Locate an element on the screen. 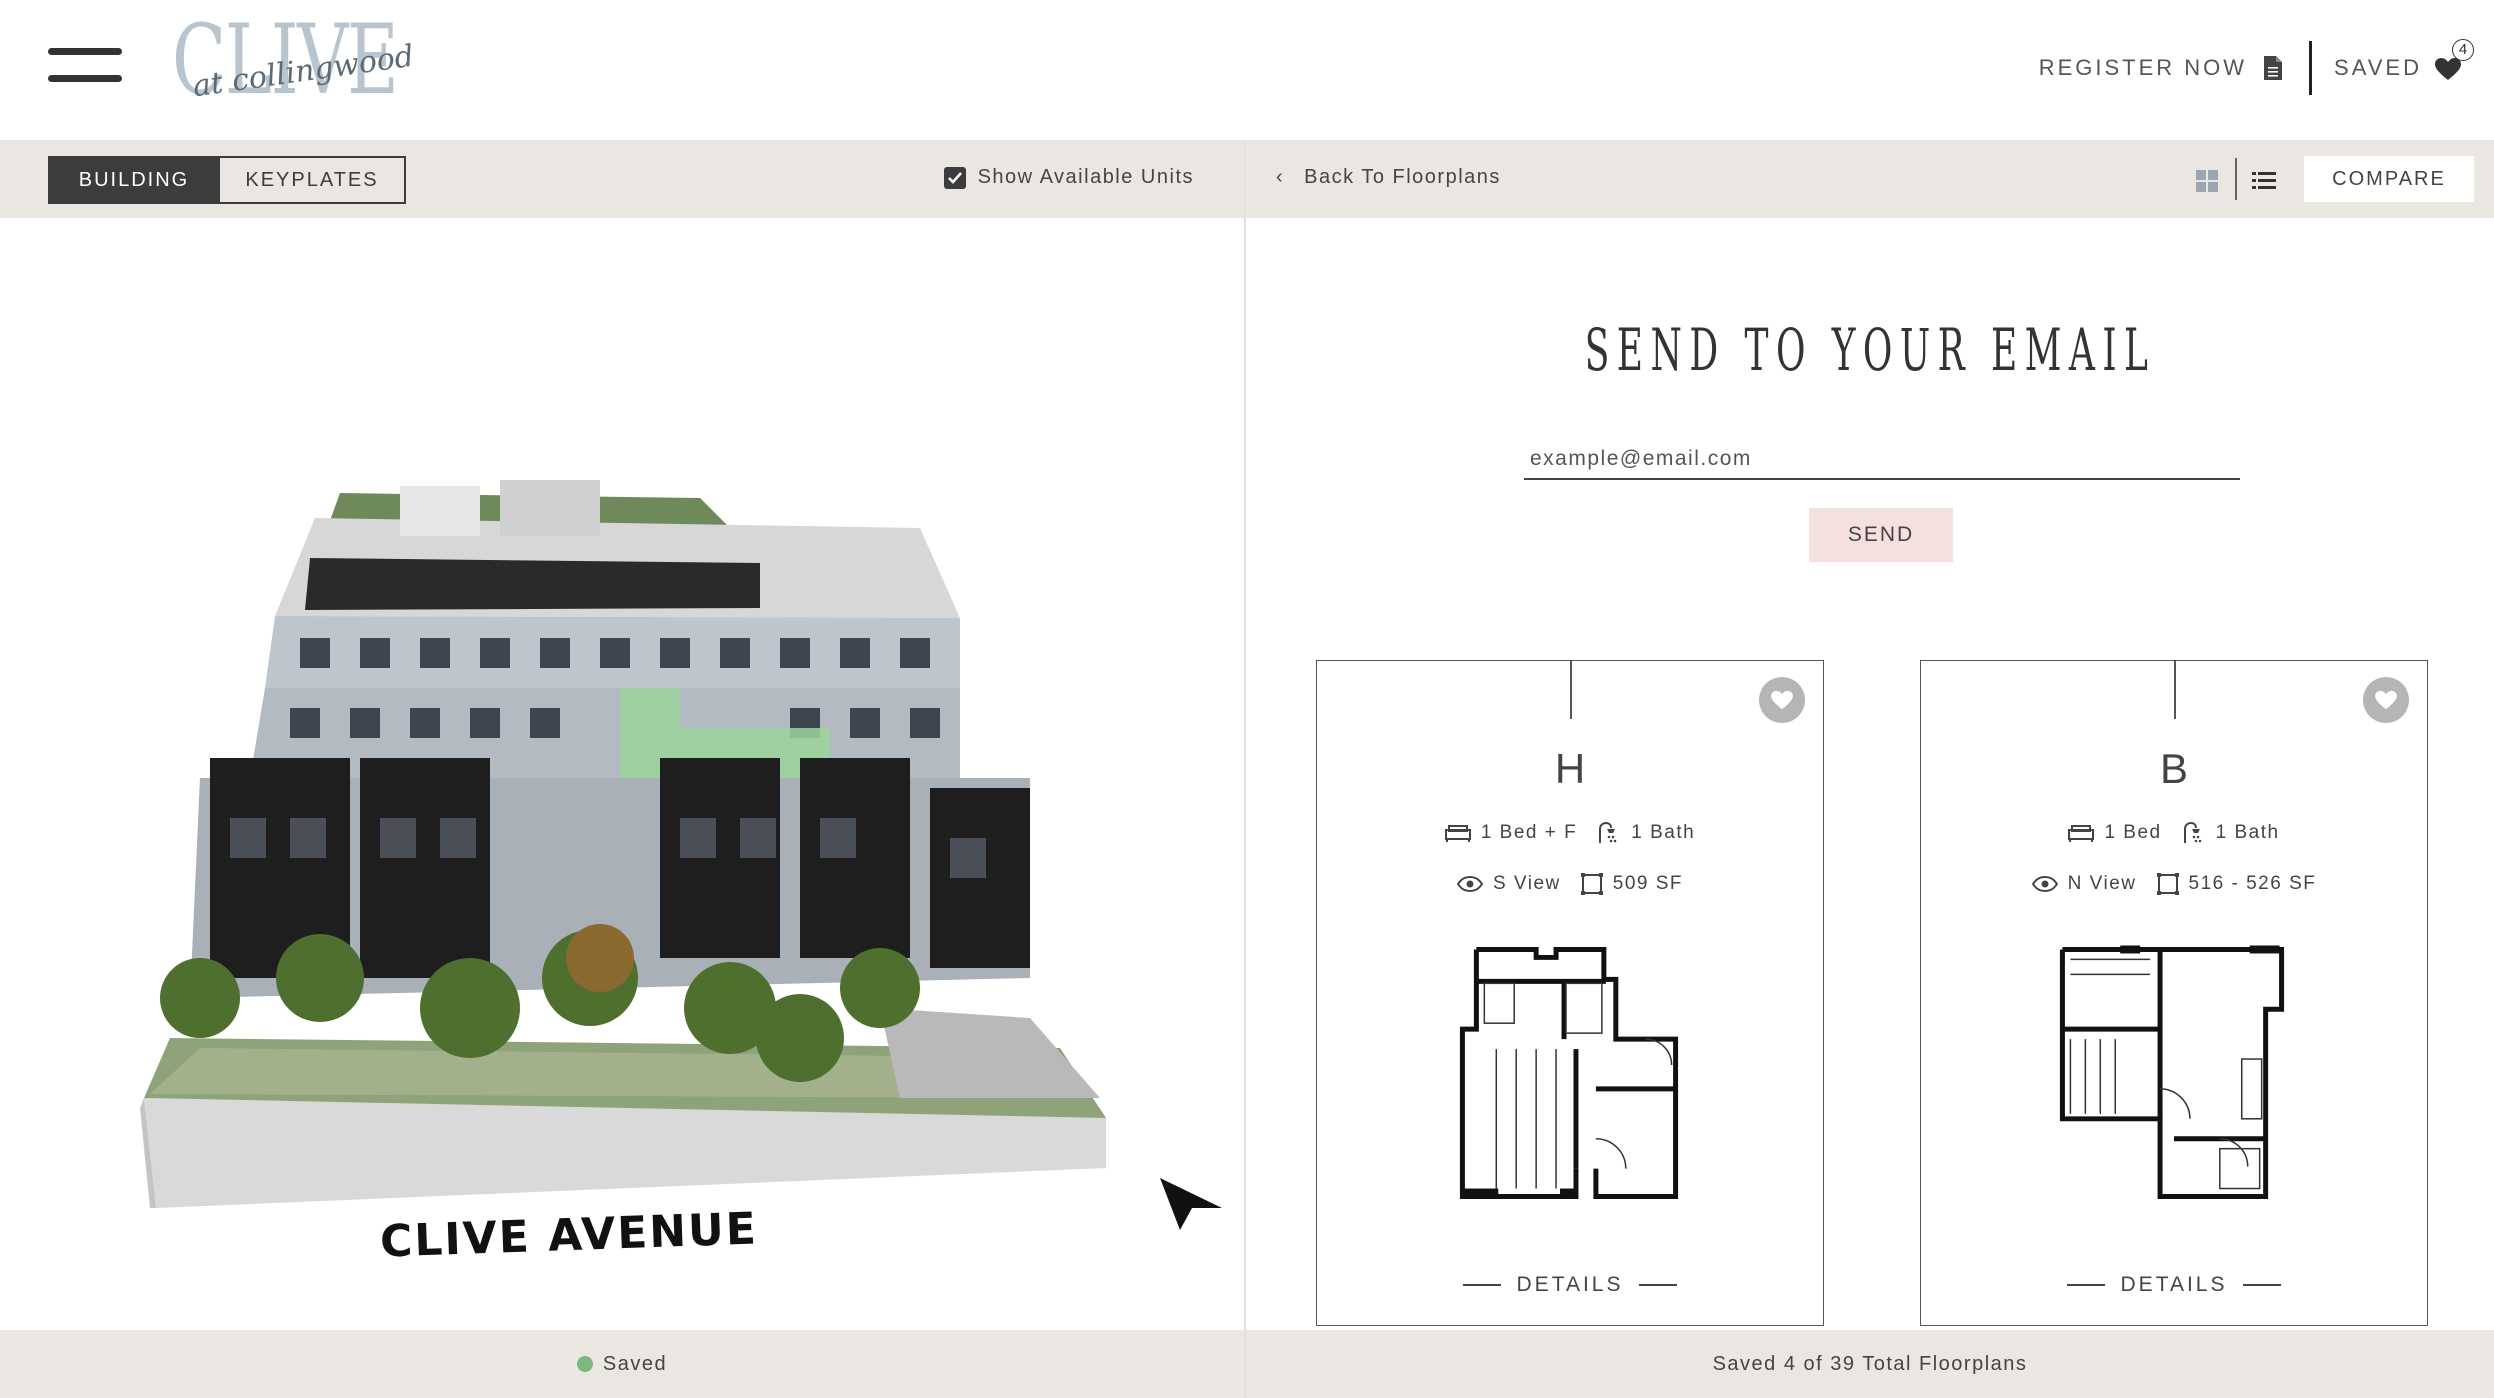  logo: CLIVE at collingwood is located at coordinates (294, 61).